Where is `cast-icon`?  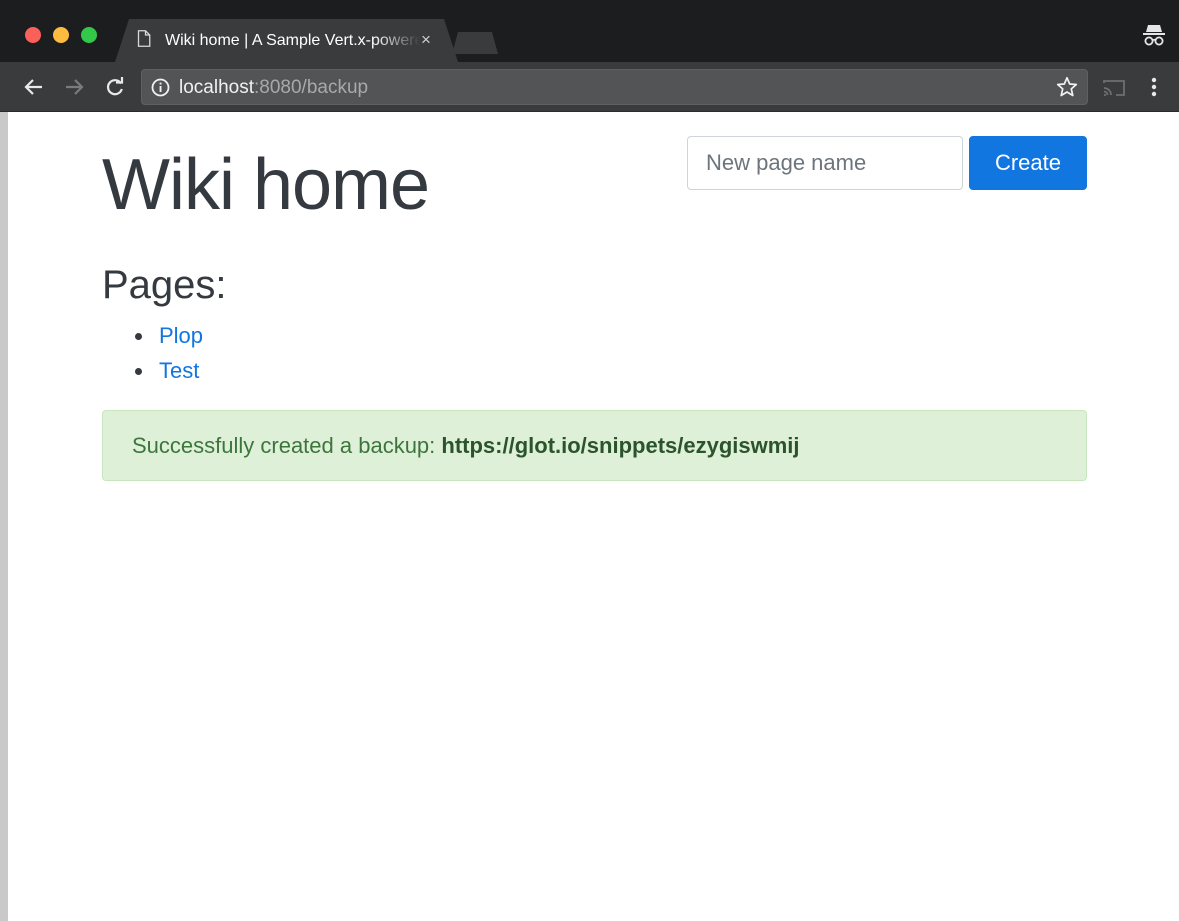
cast-icon is located at coordinates (1114, 88).